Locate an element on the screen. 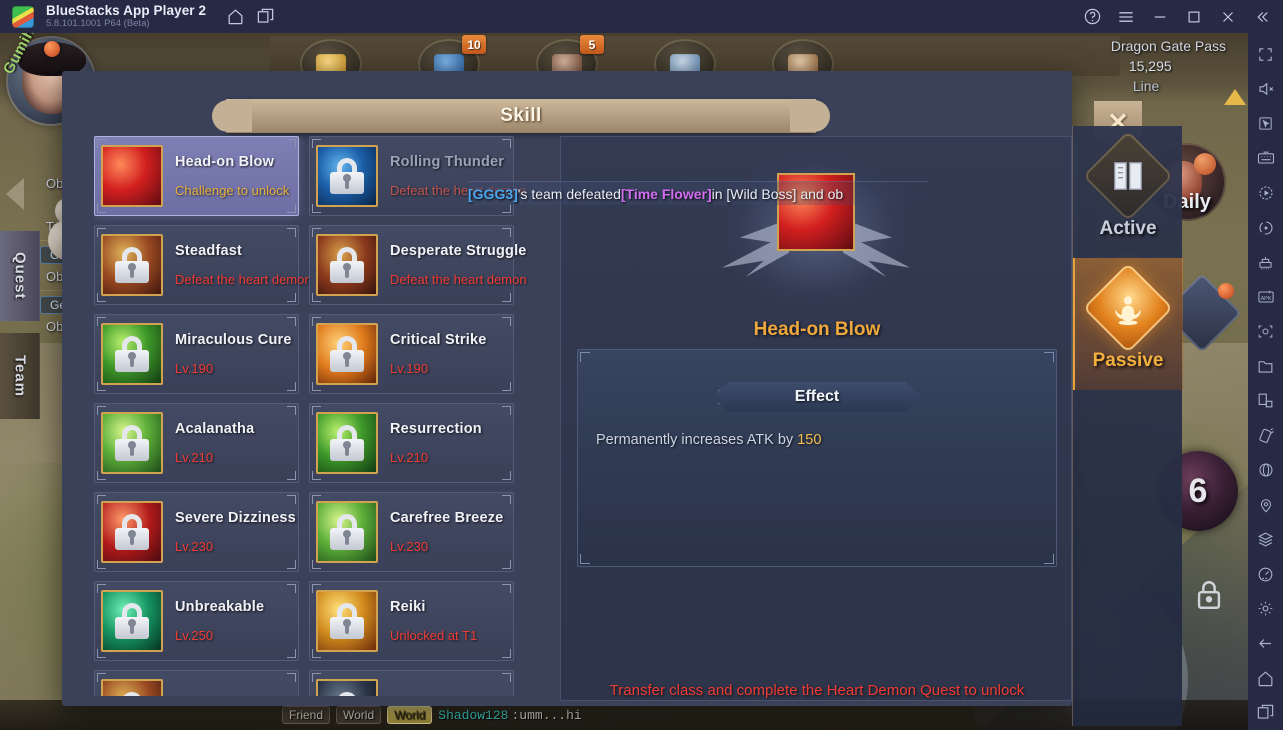  help-icon is located at coordinates (1092, 17).